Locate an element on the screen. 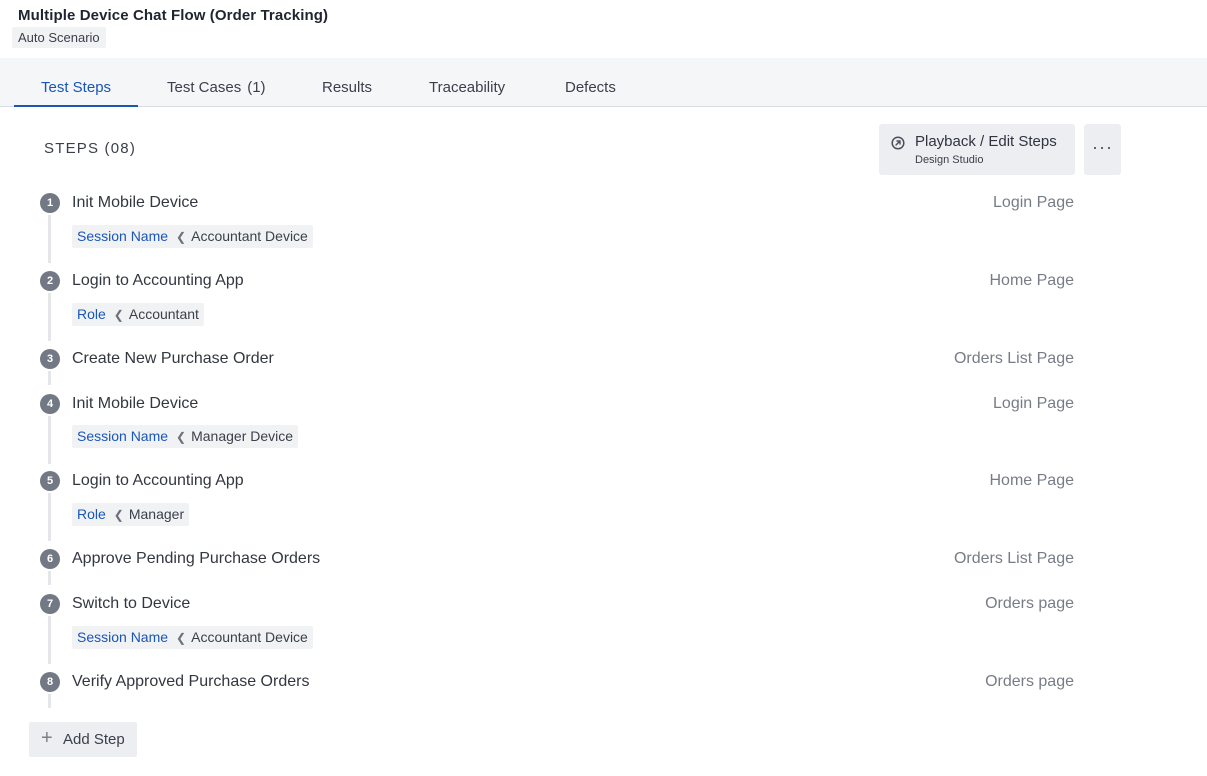 This screenshot has height=776, width=1207. step-number-badge: 3 is located at coordinates (50, 359).